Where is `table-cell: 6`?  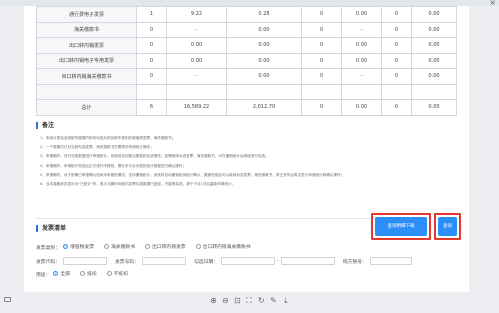
table-cell: 6 is located at coordinates (151, 107).